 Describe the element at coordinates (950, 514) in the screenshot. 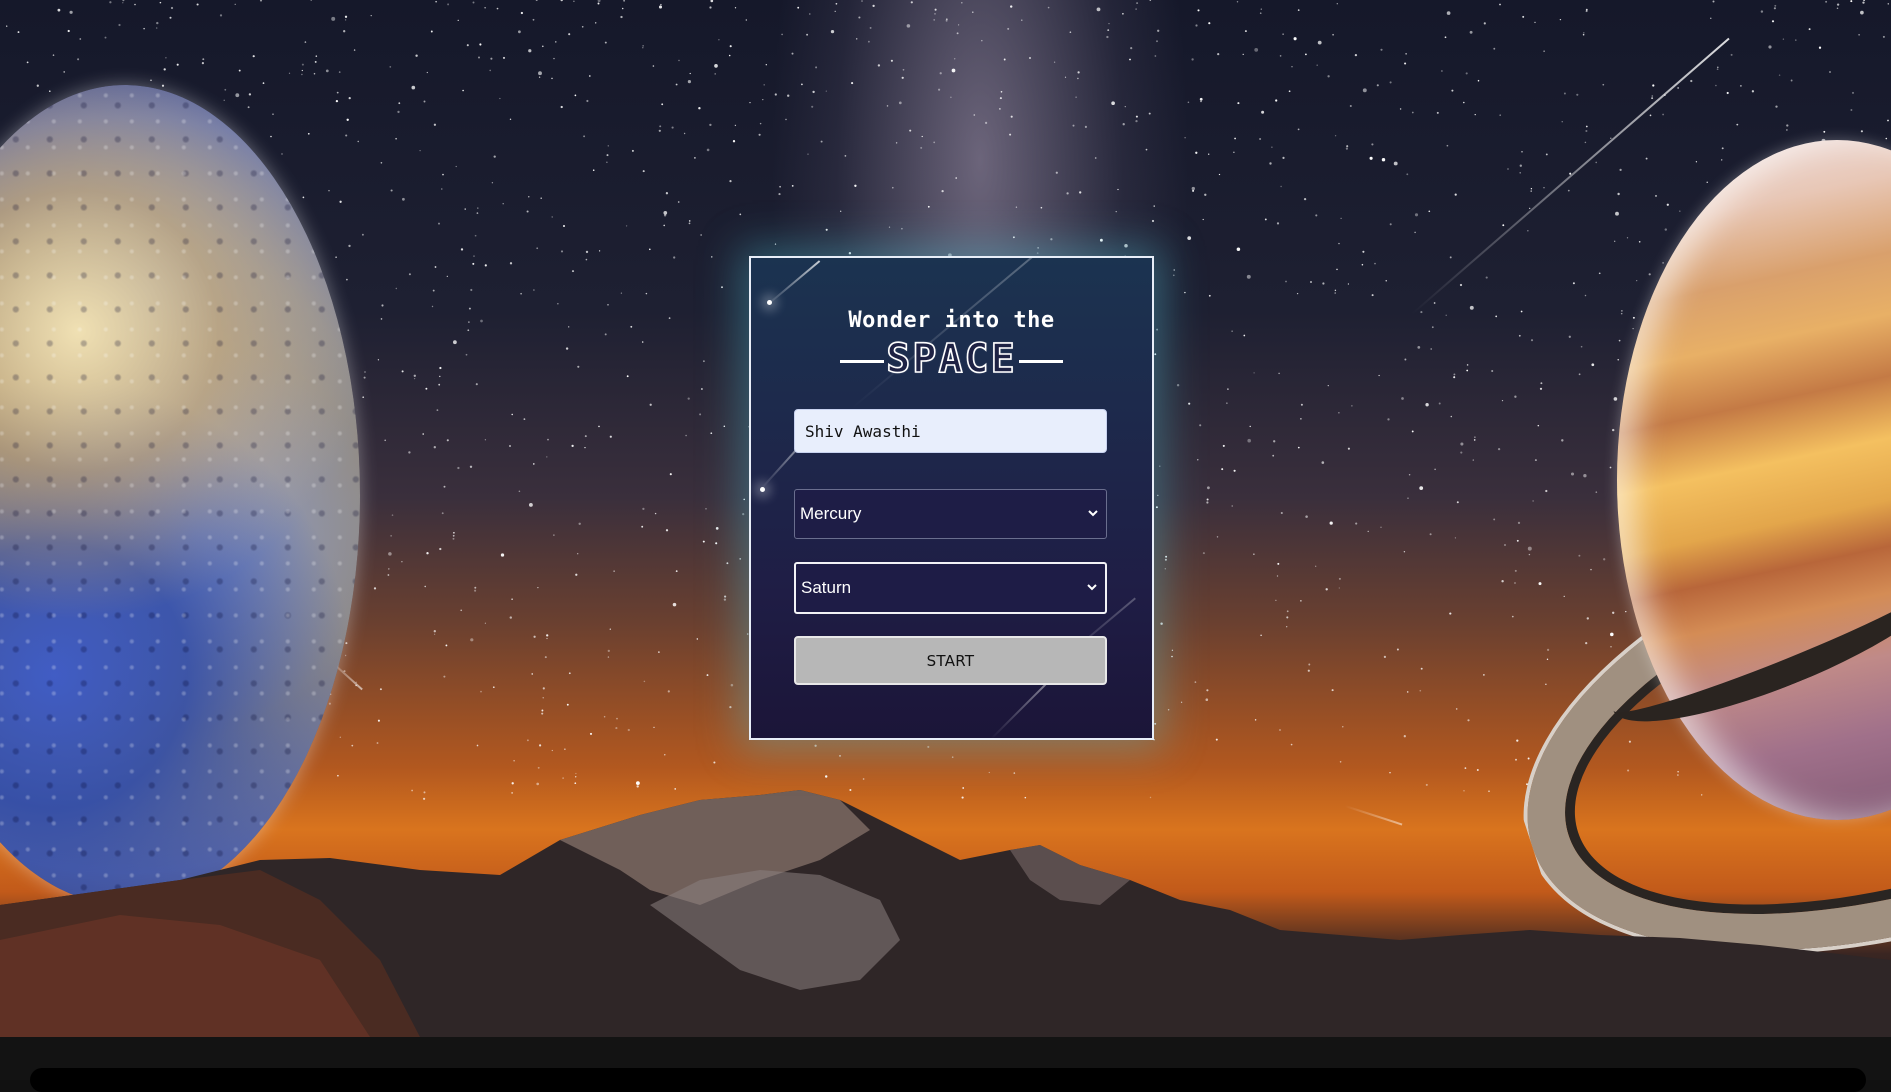

I see `origin-planet-select: Mercury` at that location.